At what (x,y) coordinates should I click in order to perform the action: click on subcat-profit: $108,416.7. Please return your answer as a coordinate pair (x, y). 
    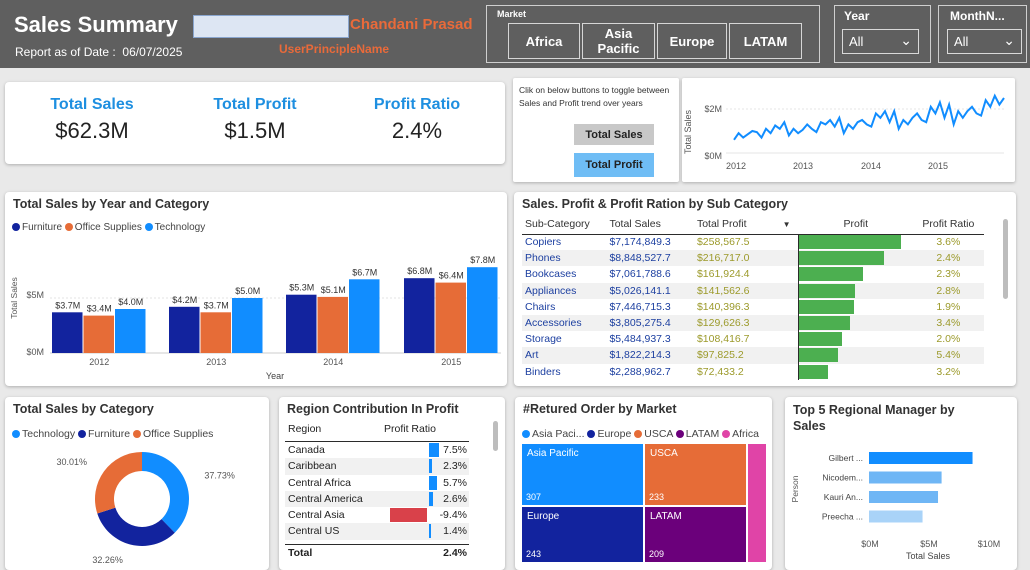
    Looking at the image, I should click on (723, 339).